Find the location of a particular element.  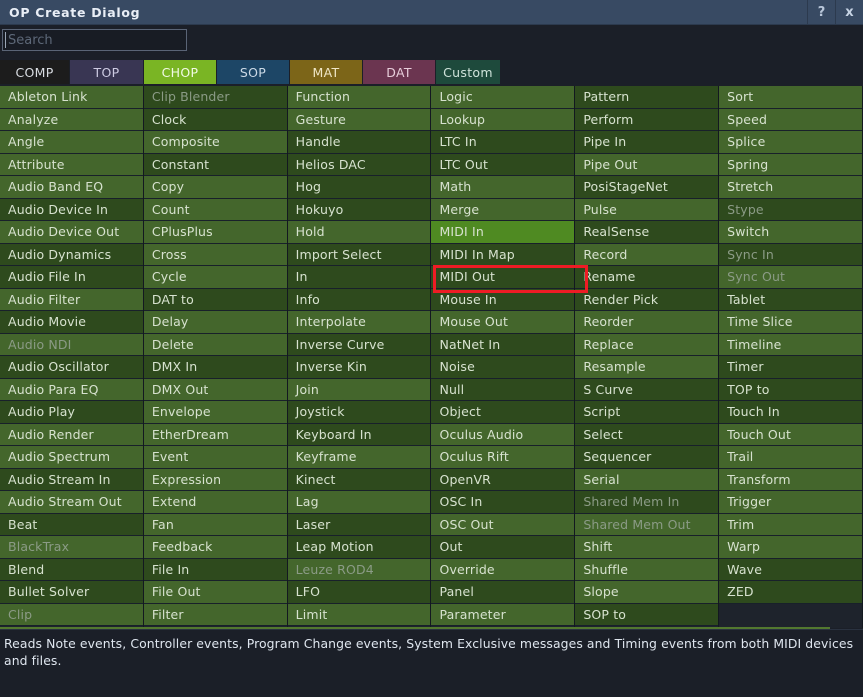

operator-item: Extend is located at coordinates (215, 502).